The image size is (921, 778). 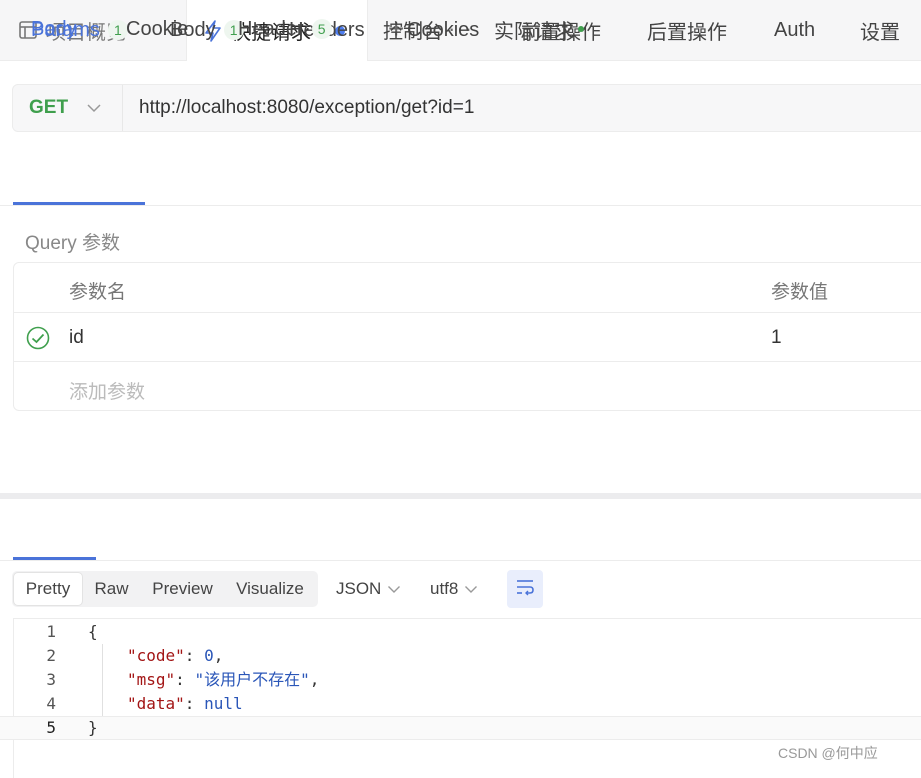 I want to click on response-tab-body: Body, so click(x=54, y=29).